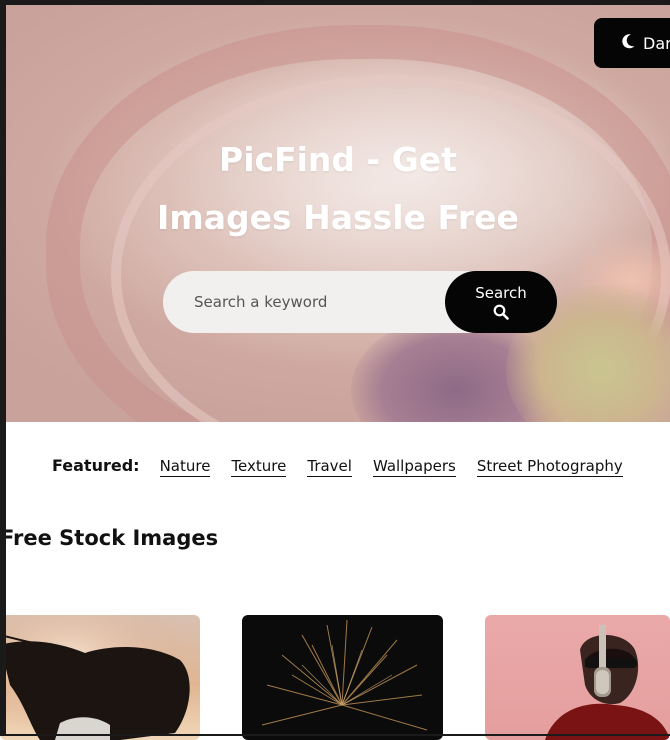 The width and height of the screenshot is (670, 740). What do you see at coordinates (628, 43) in the screenshot?
I see `moon-icon` at bounding box center [628, 43].